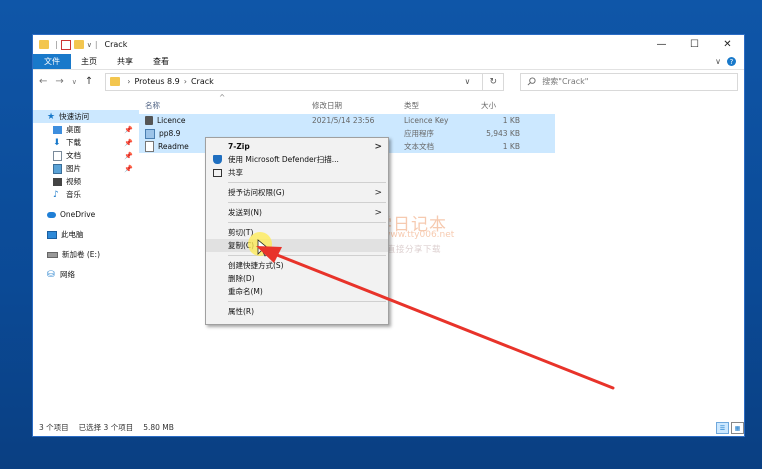 Image resolution: width=762 pixels, height=469 pixels. I want to click on menu-item-delete: 删除(D), so click(297, 278).